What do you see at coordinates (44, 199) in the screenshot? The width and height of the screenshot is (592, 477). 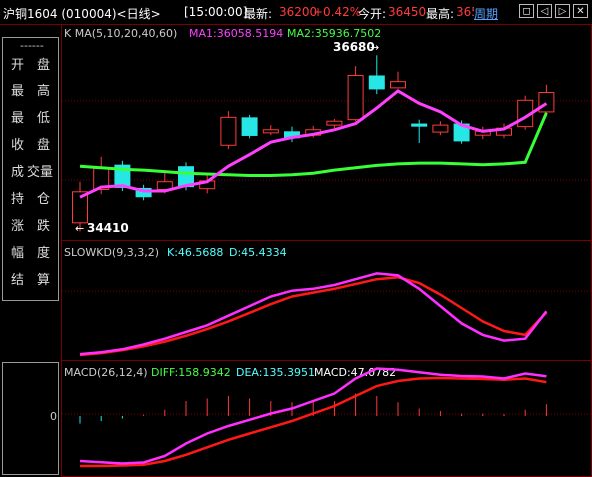 I see `row-oi-b: 仓` at bounding box center [44, 199].